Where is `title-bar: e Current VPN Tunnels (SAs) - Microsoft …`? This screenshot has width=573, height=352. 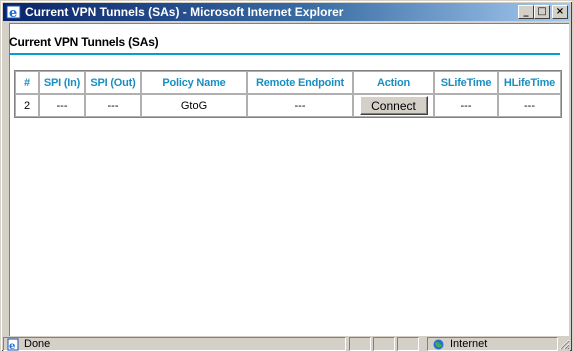 title-bar: e Current VPN Tunnels (SAs) - Microsoft … is located at coordinates (286, 12).